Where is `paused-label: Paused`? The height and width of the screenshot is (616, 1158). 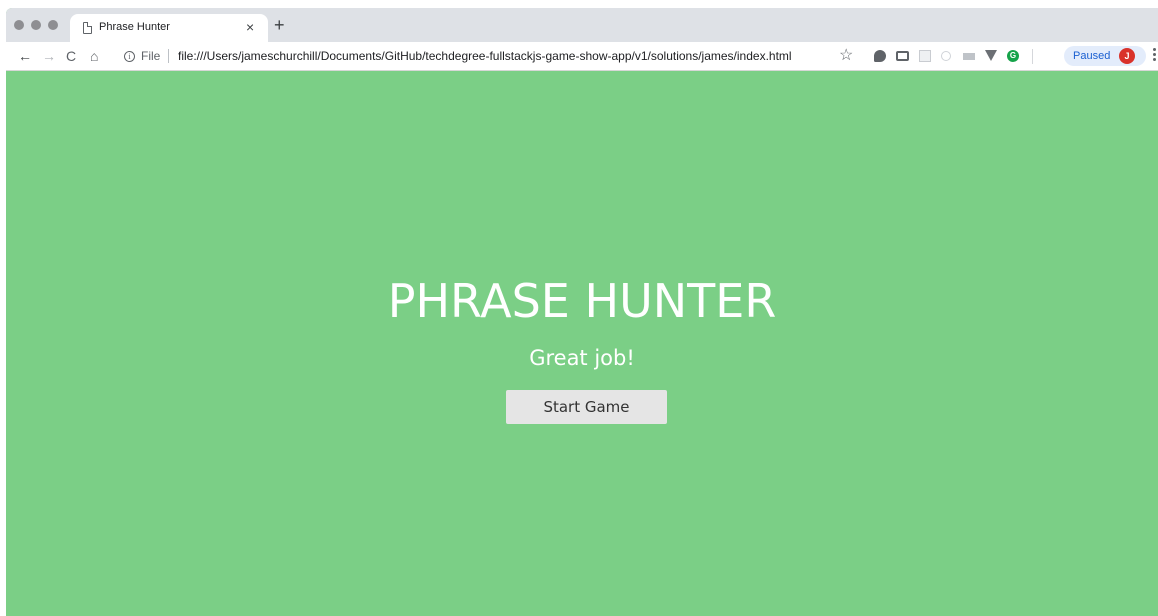
paused-label: Paused is located at coordinates (1092, 56).